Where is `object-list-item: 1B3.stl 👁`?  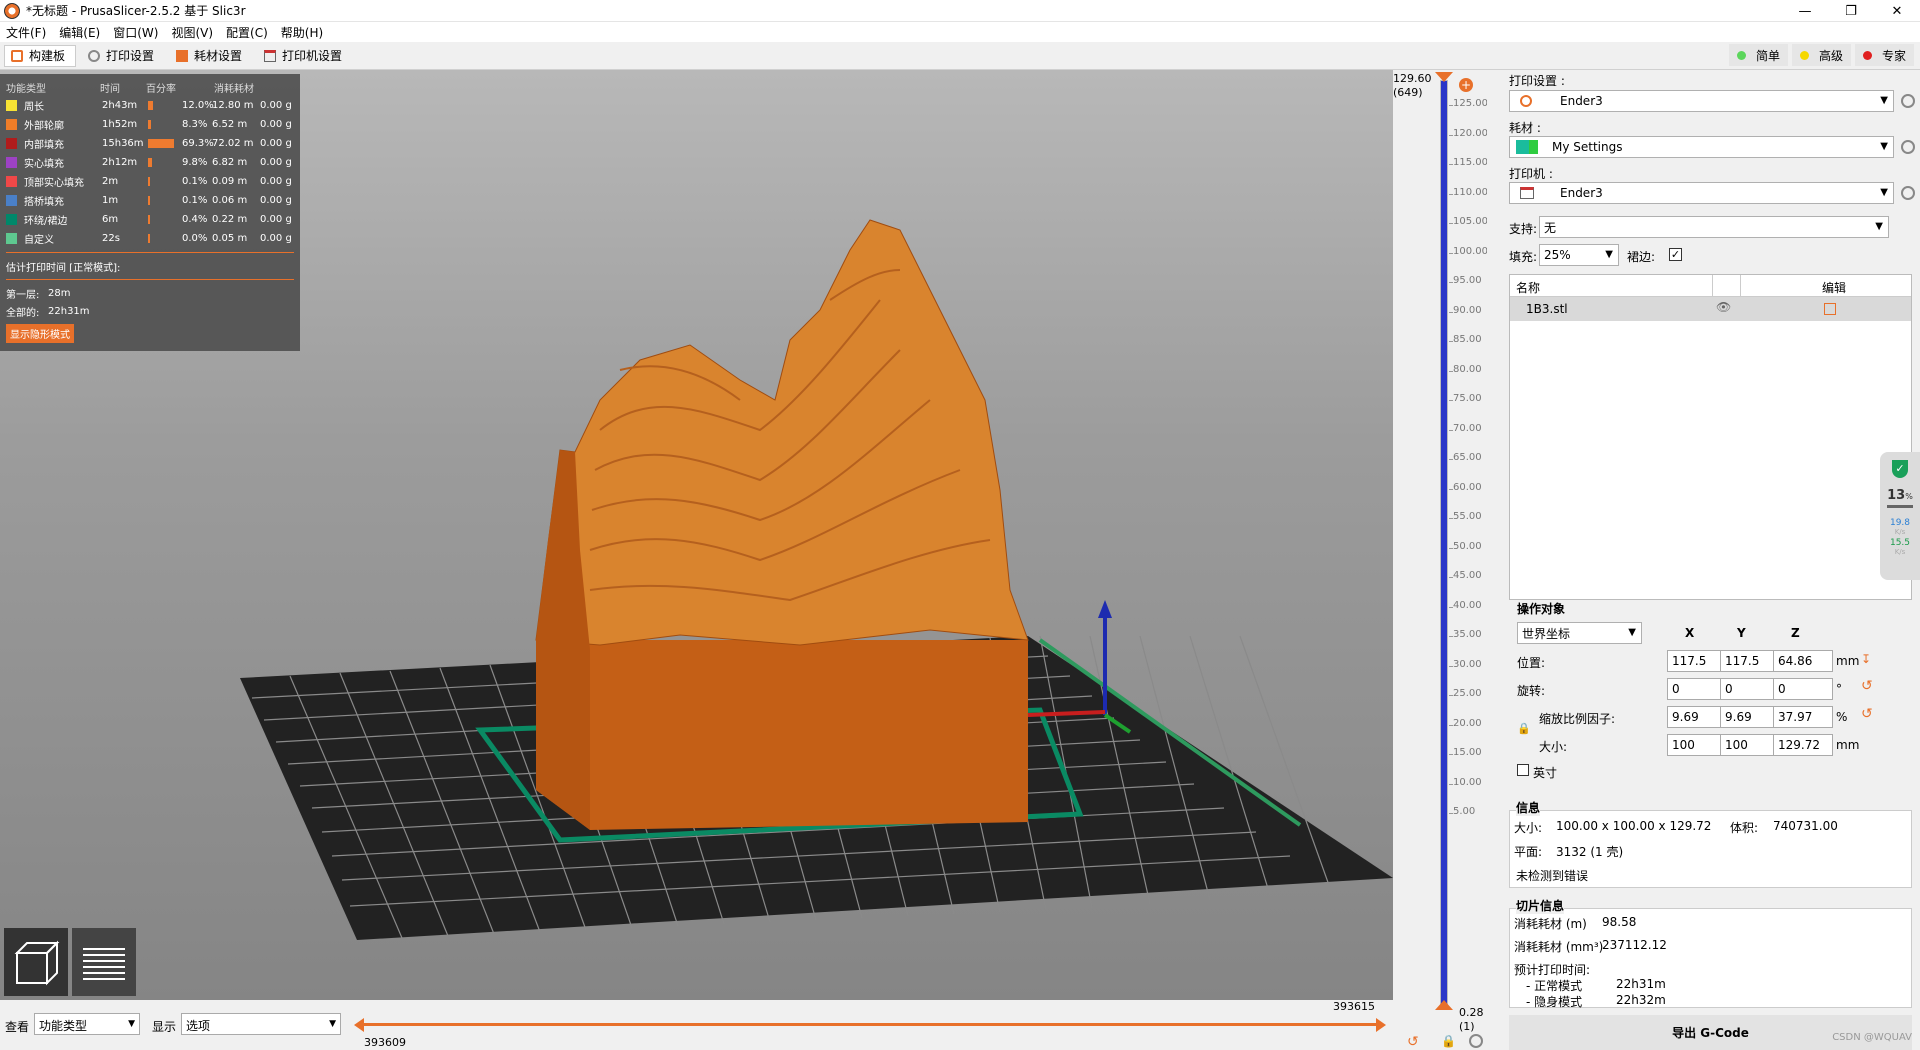
object-list-item: 1B3.stl 👁 is located at coordinates (1710, 309).